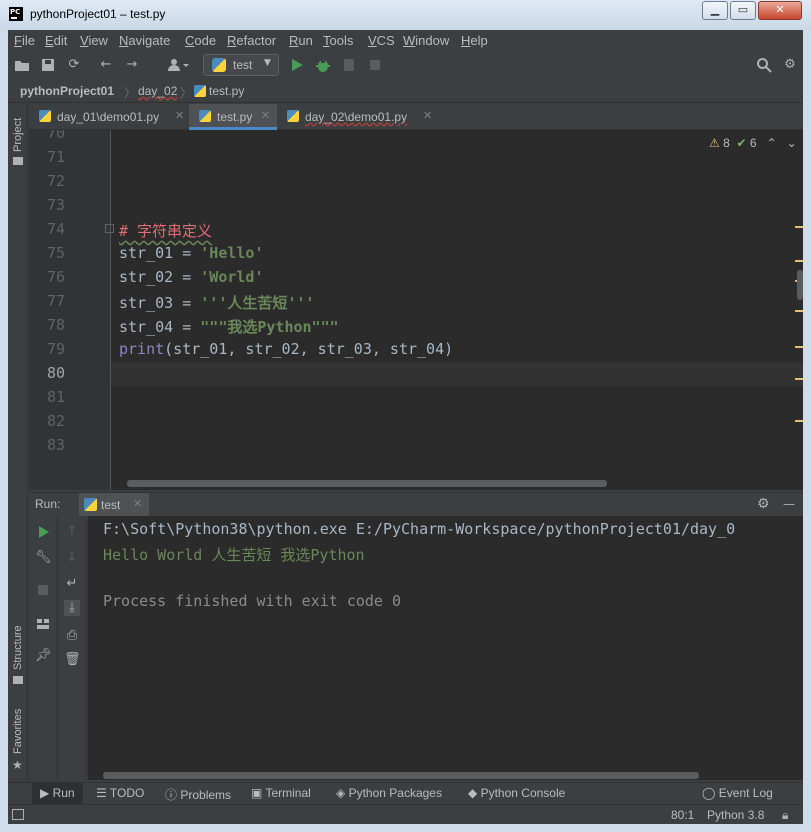  Describe the element at coordinates (714, 143) in the screenshot. I see `warning-icon: ⚠` at that location.